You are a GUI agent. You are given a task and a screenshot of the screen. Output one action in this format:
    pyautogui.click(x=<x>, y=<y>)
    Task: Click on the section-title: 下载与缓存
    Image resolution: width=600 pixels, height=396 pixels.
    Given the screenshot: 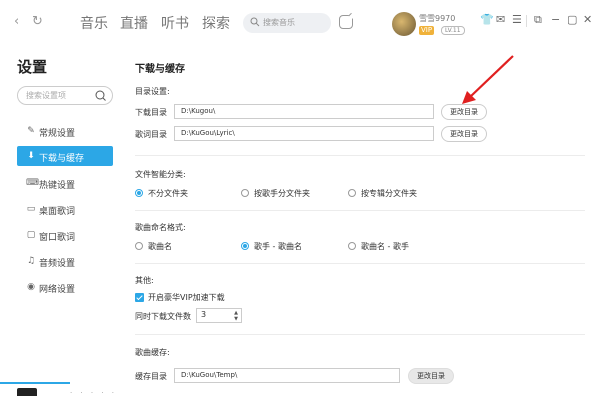 What is the action you would take?
    pyautogui.click(x=160, y=69)
    